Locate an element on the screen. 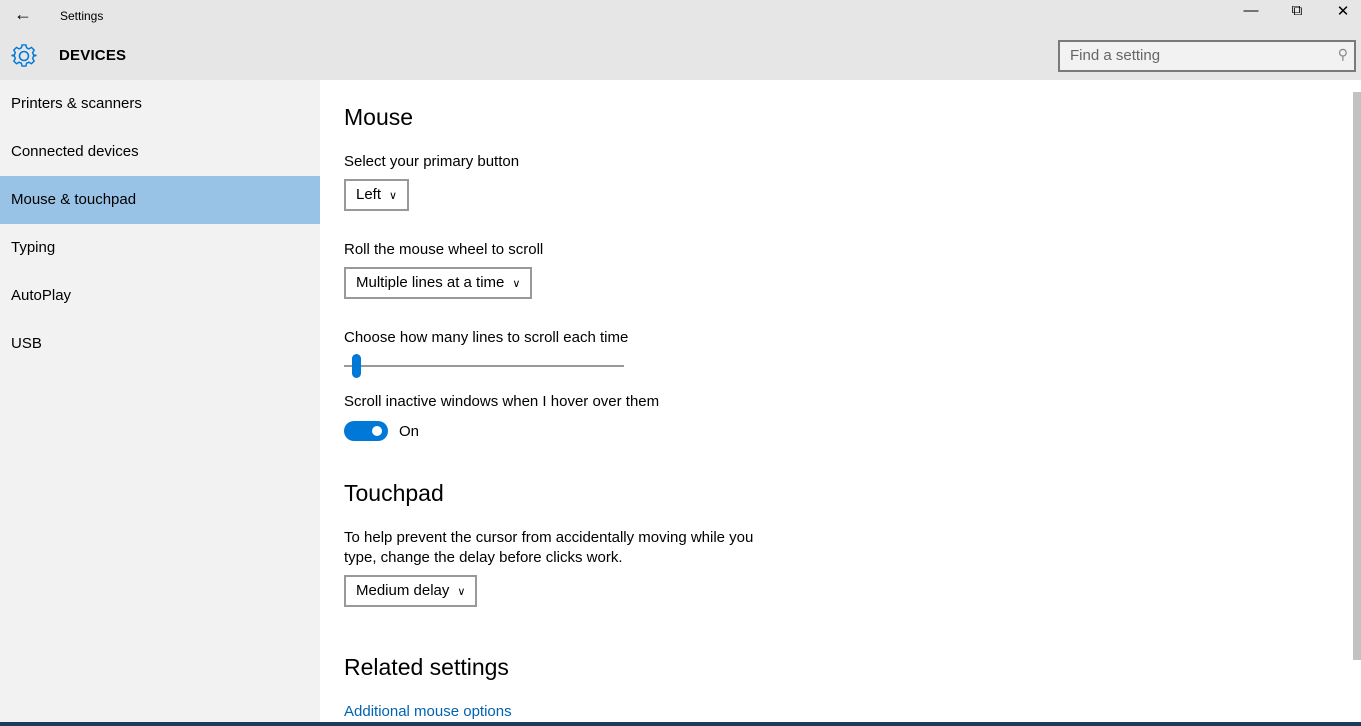 The image size is (1361, 726). toggle-state: On is located at coordinates (409, 431).